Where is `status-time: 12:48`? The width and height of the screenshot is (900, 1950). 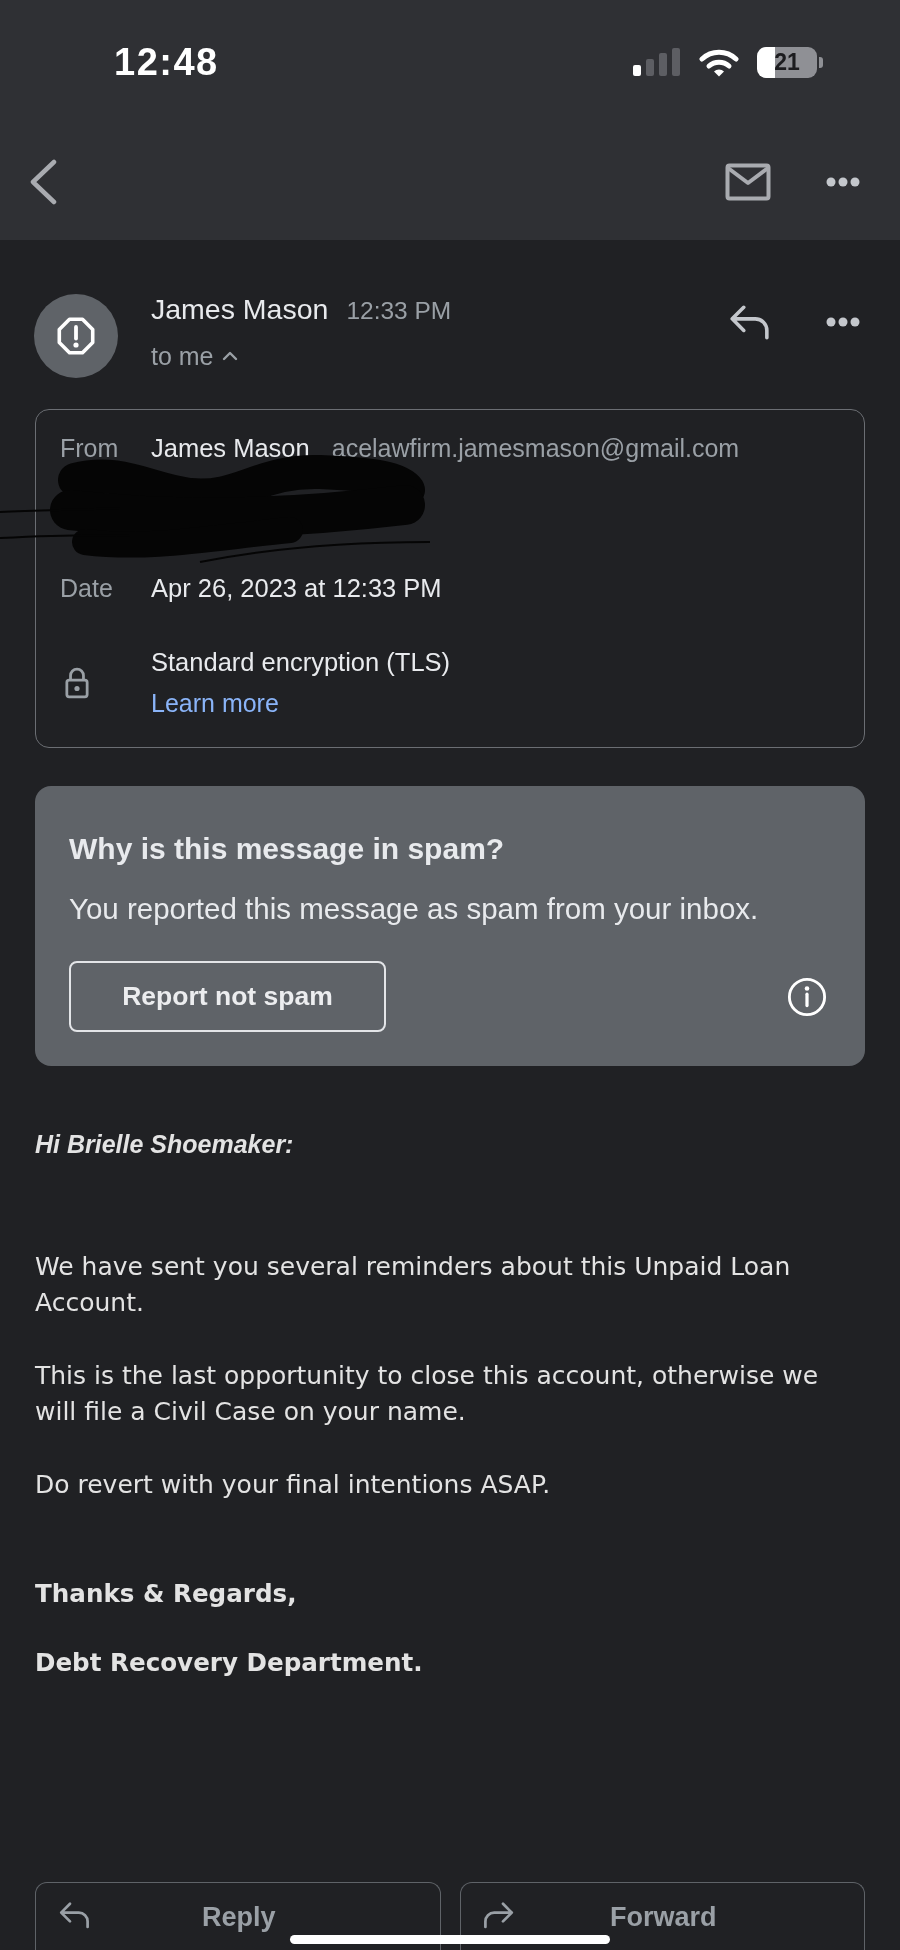 status-time: 12:48 is located at coordinates (166, 62).